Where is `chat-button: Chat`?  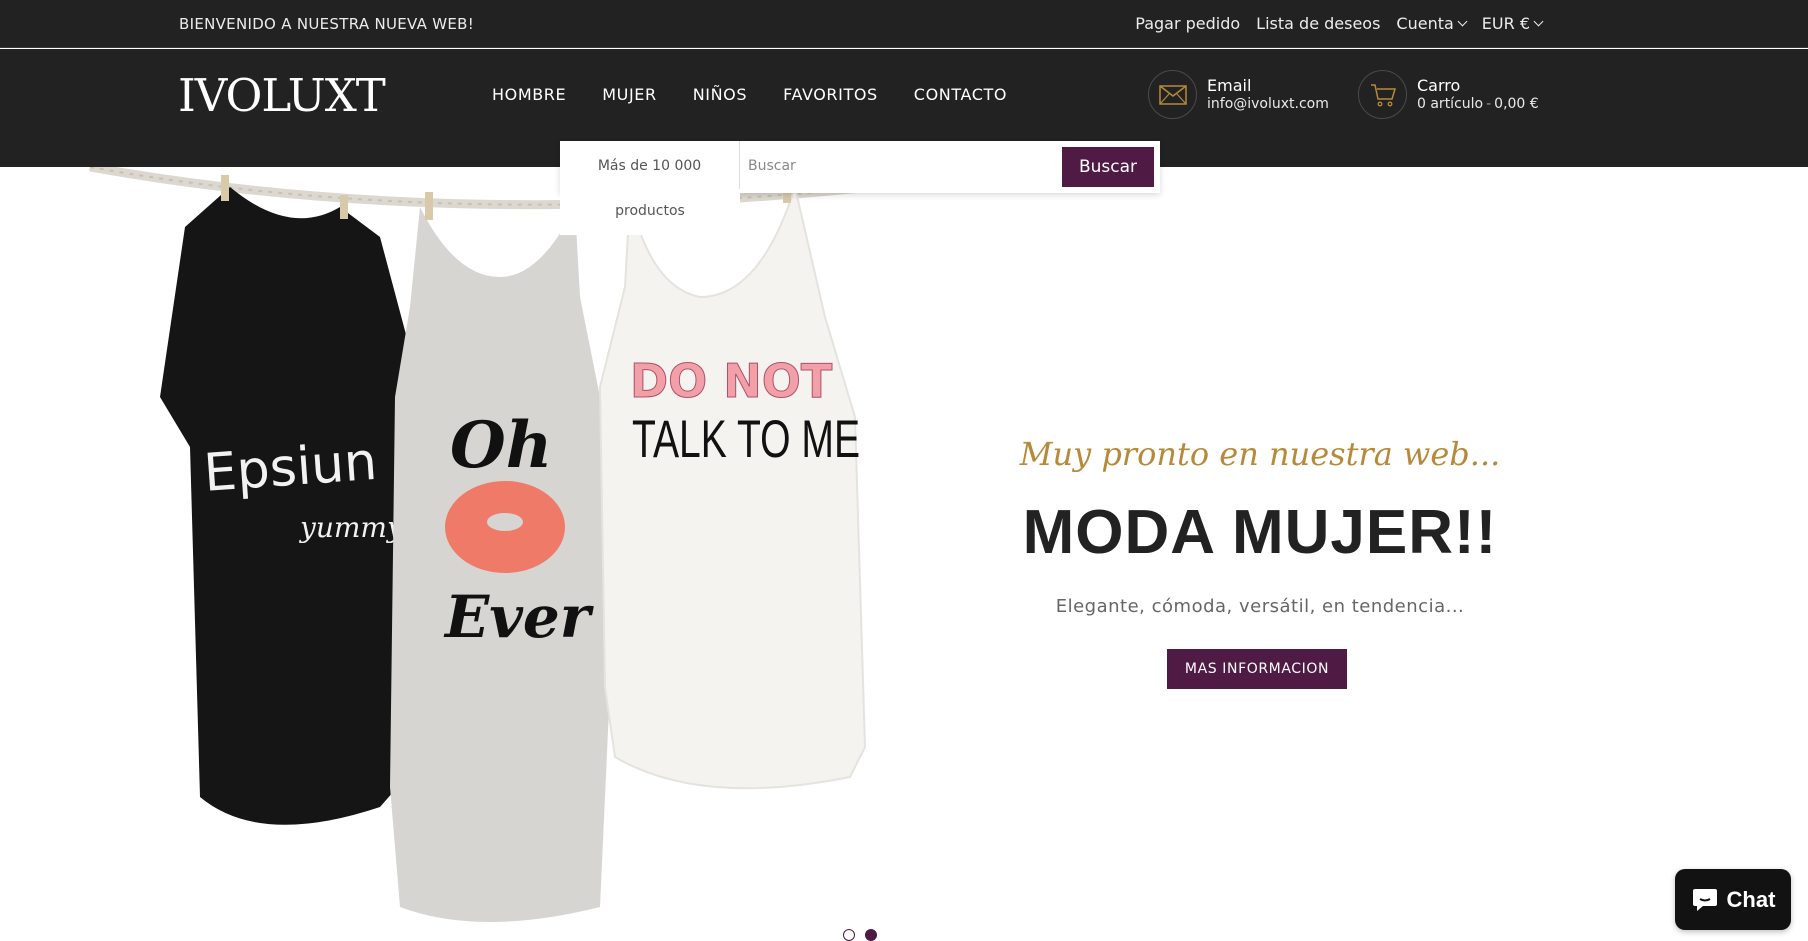 chat-button: Chat is located at coordinates (1733, 899).